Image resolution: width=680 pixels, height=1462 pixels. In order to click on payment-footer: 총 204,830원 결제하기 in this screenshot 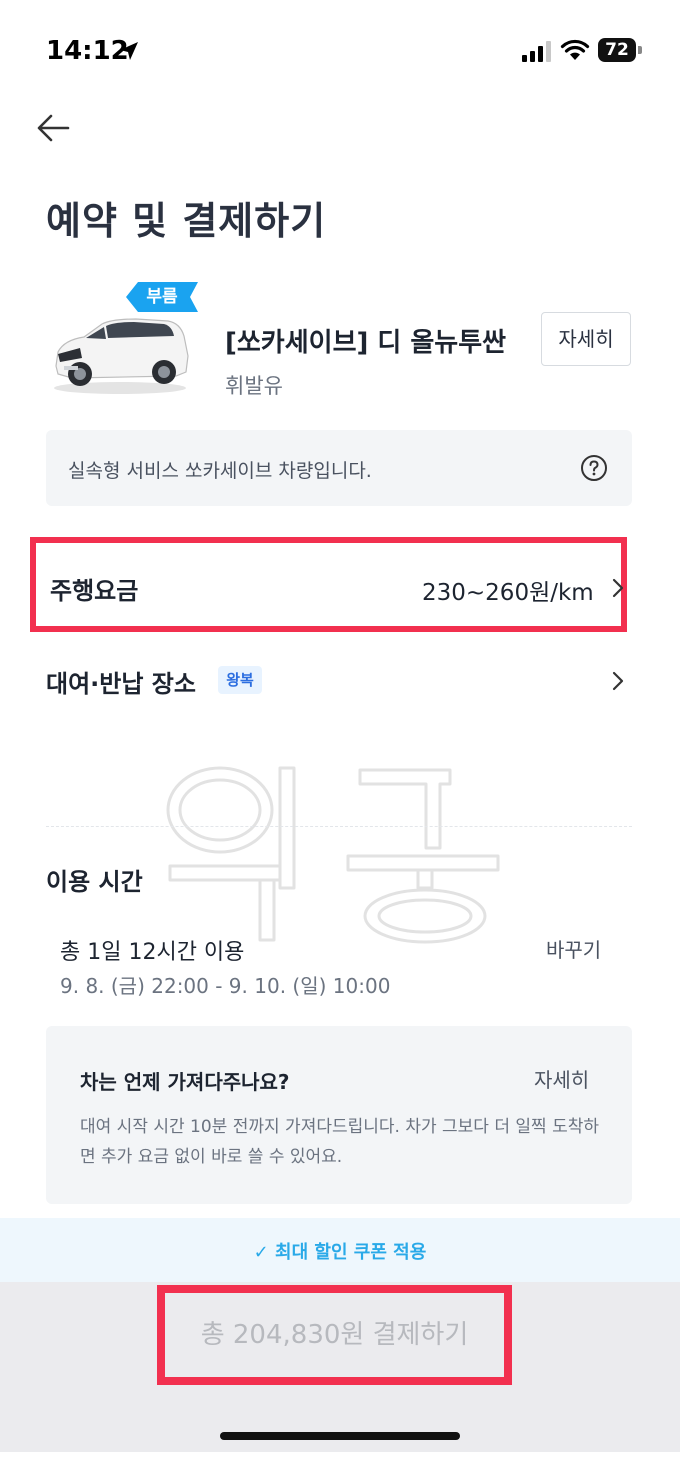, I will do `click(340, 1367)`.